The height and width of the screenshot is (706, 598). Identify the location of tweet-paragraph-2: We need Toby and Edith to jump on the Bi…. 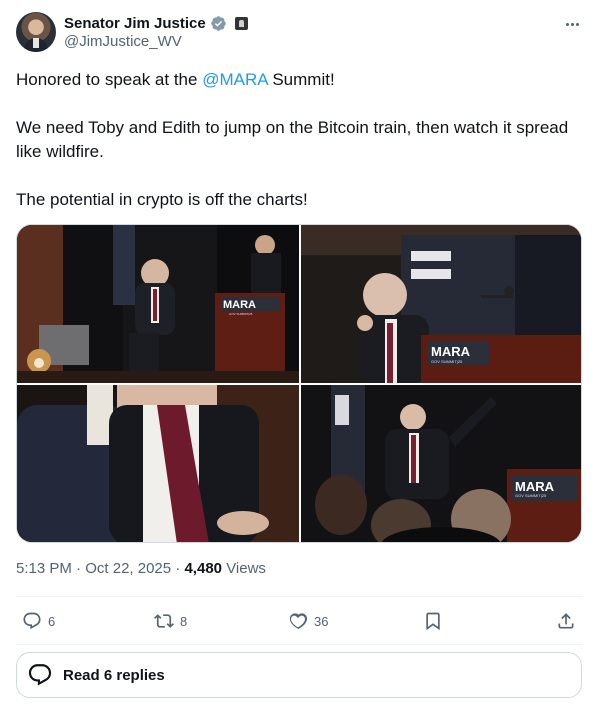
(292, 139).